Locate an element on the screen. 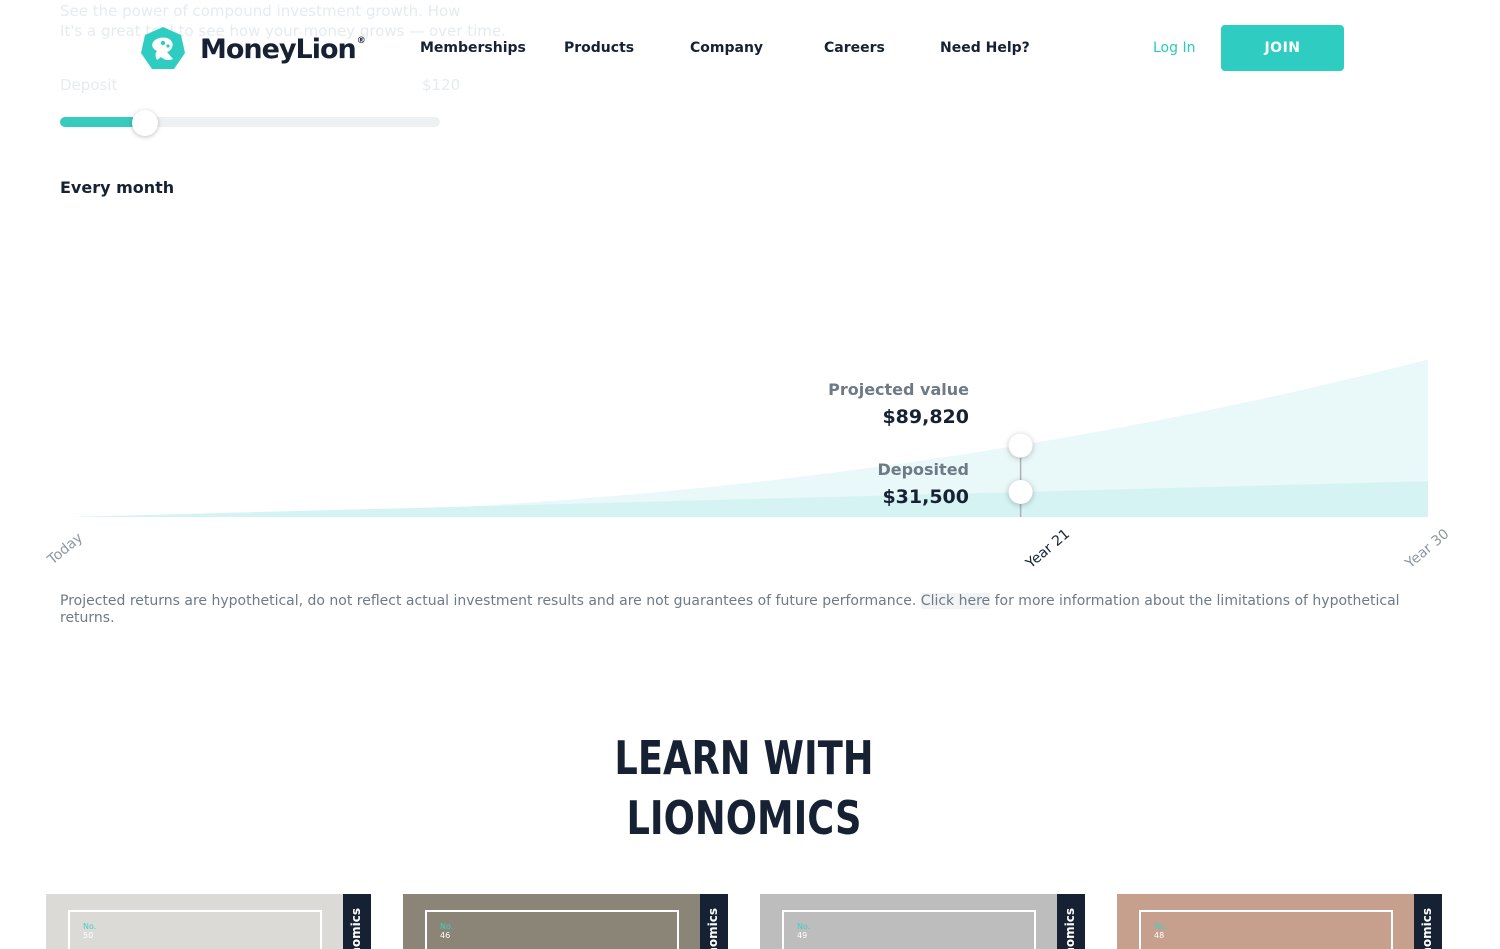  lionomics-card: No. 49 Lionomics is located at coordinates (922, 921).